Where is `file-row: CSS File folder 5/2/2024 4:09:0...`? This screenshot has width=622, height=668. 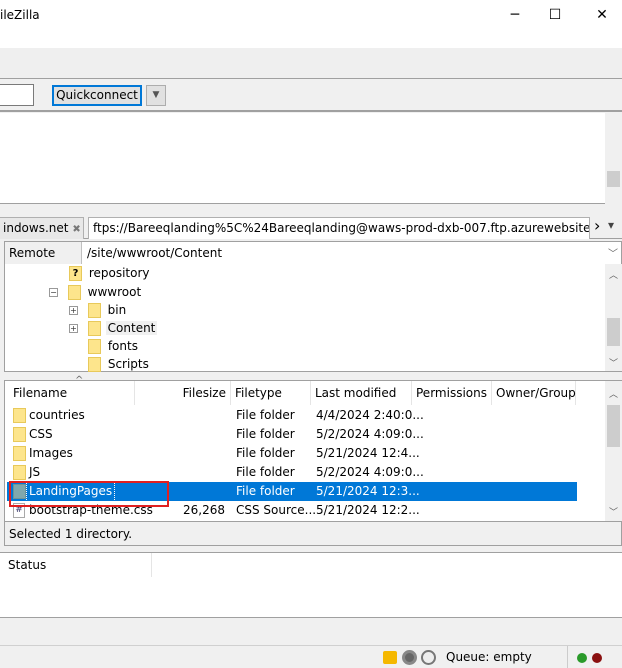 file-row: CSS File folder 5/2/2024 4:09:0... is located at coordinates (292, 434).